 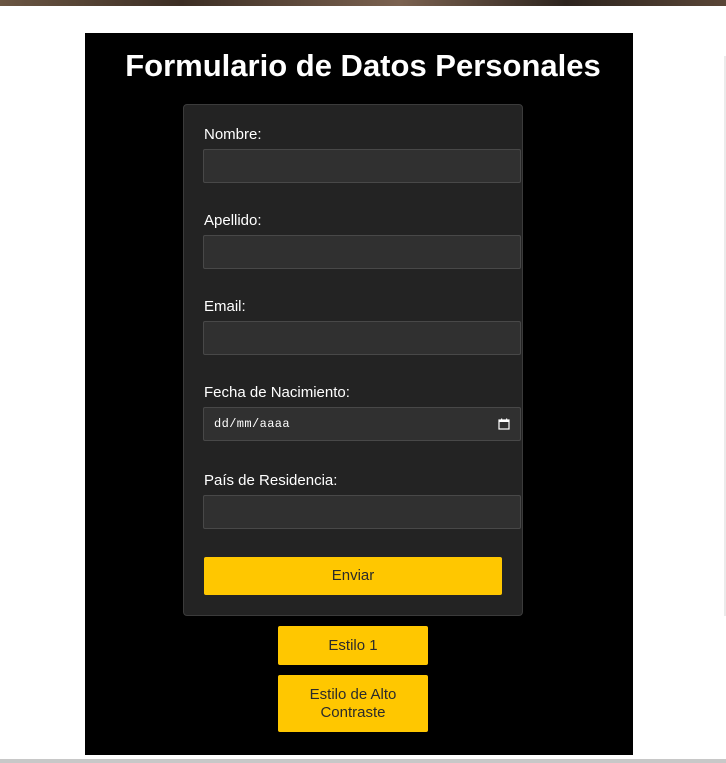 What do you see at coordinates (362, 512) in the screenshot?
I see `residence-country-input` at bounding box center [362, 512].